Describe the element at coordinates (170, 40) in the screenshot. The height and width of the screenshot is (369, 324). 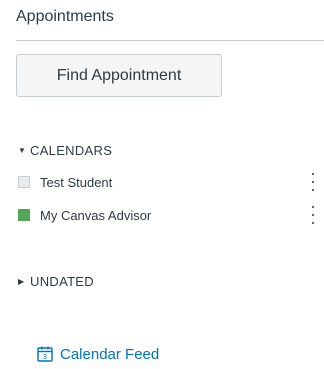
I see `title-divider` at that location.